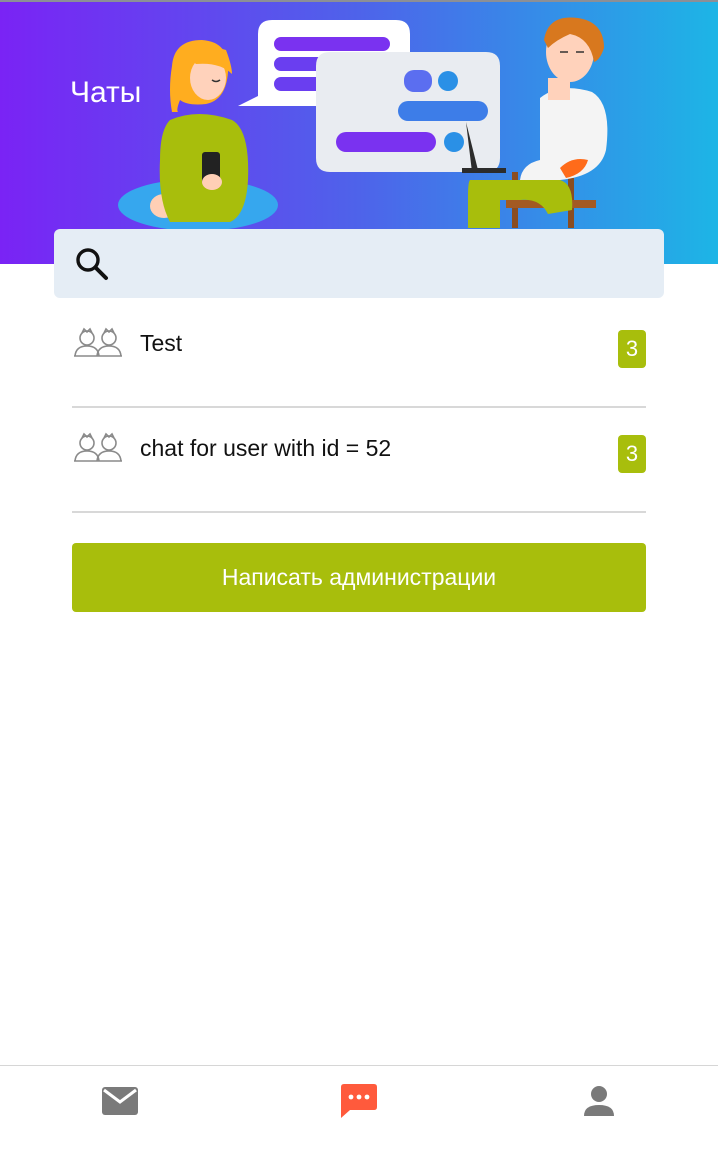  I want to click on search-input, so click(383, 263).